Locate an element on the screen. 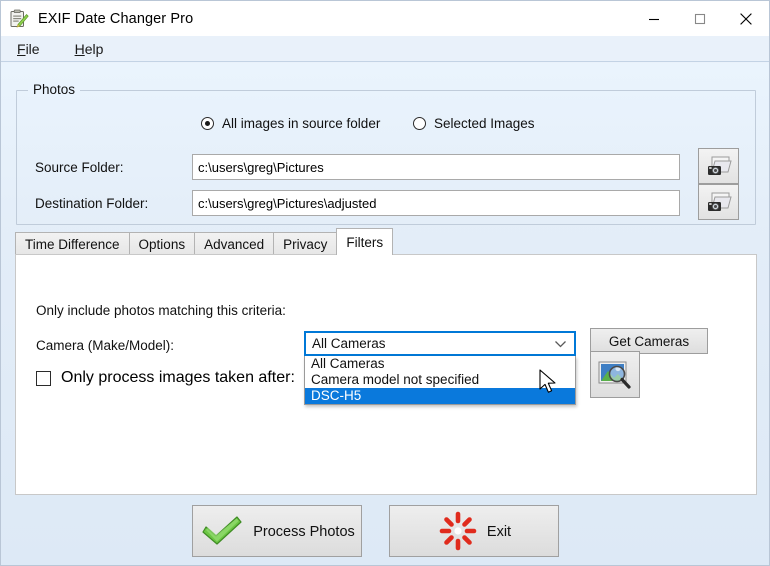 The width and height of the screenshot is (770, 566). radio-all-images-control: All images in source folder is located at coordinates (290, 123).